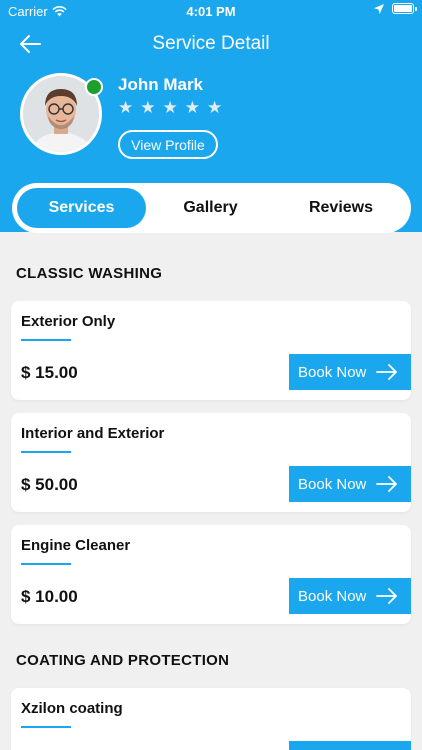 The height and width of the screenshot is (750, 422). I want to click on nav-bar: Service Detail, so click(211, 44).